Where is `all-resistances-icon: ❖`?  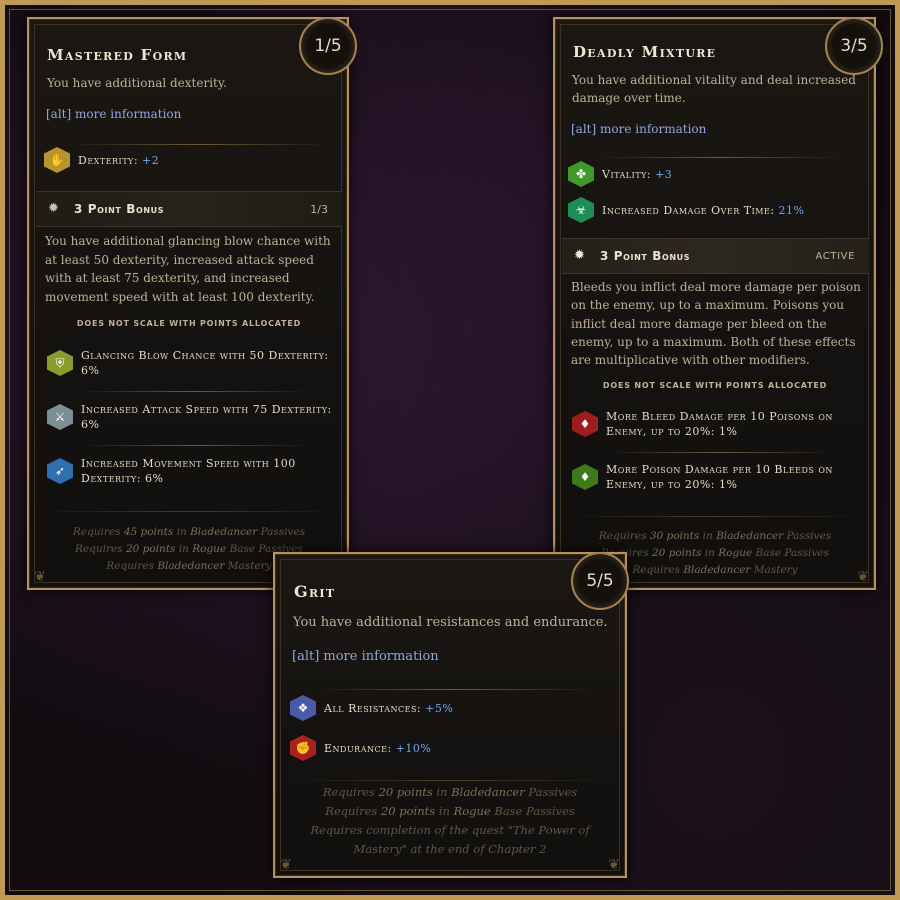 all-resistances-icon: ❖ is located at coordinates (303, 708).